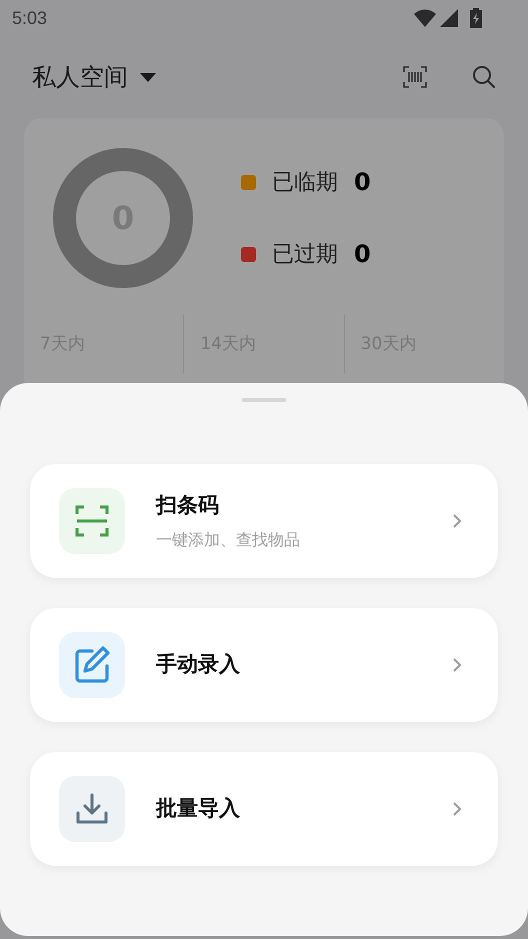  What do you see at coordinates (148, 77) in the screenshot?
I see `dropdown-caret-icon` at bounding box center [148, 77].